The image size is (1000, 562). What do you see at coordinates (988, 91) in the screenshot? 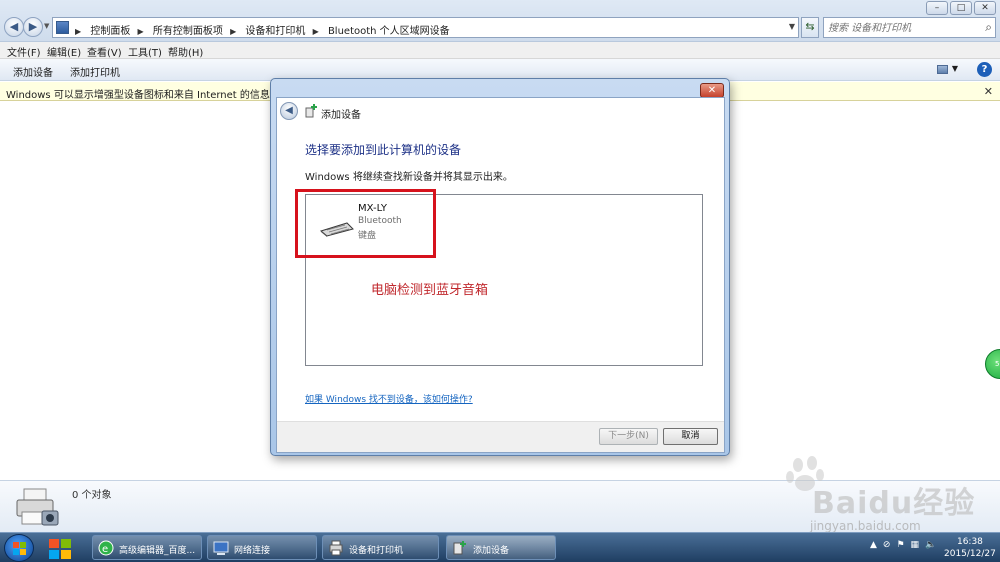
I see `info-bar-close-icon: ✕` at bounding box center [988, 91].